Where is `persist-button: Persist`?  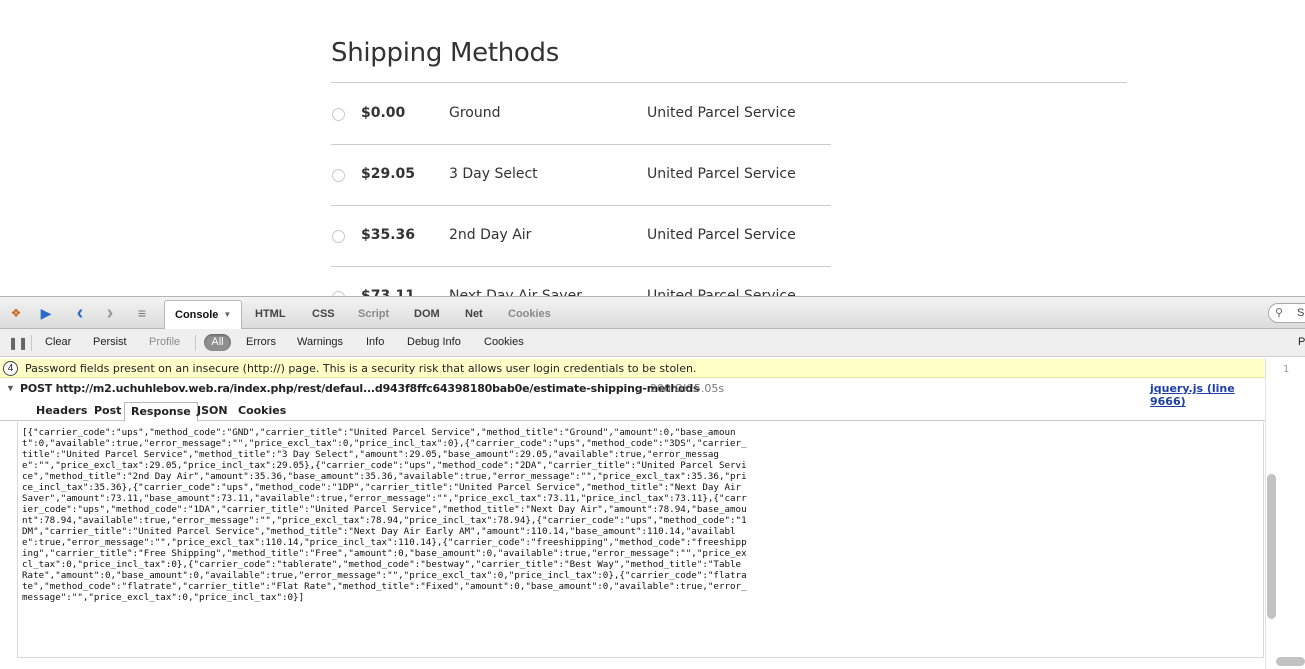 persist-button: Persist is located at coordinates (110, 342).